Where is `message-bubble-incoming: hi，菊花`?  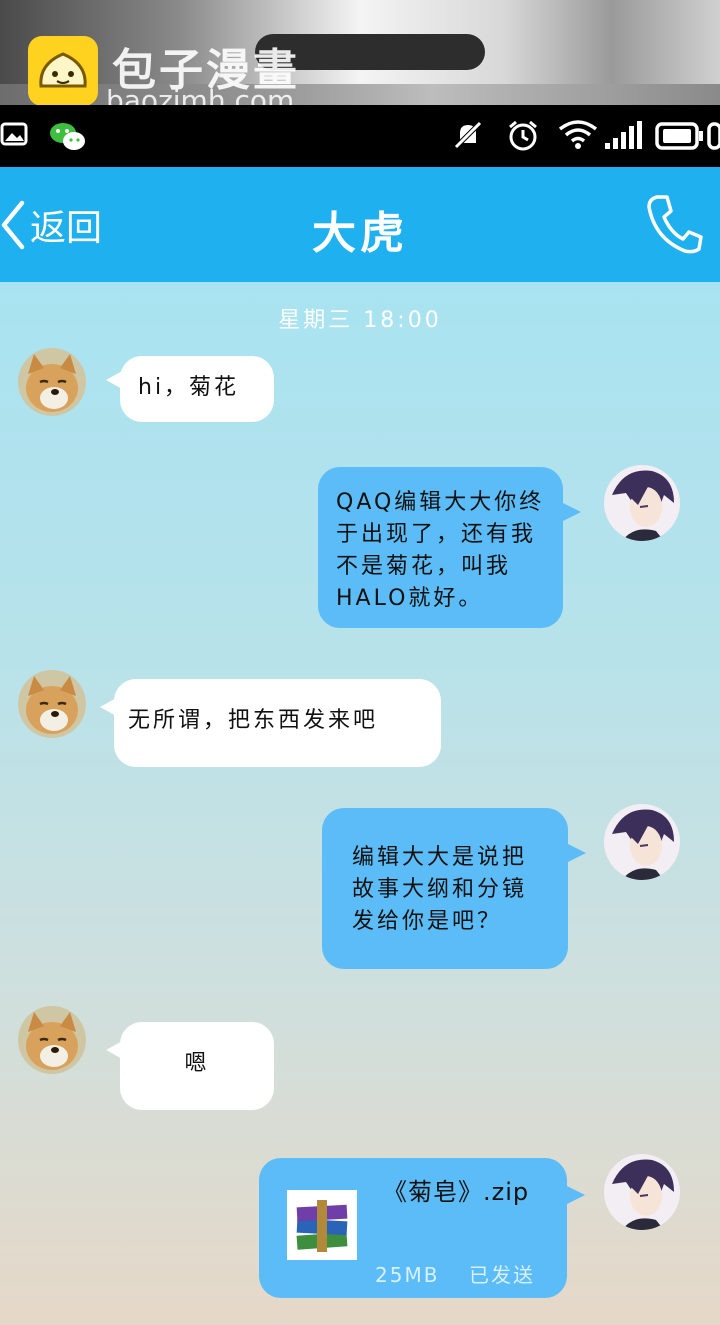
message-bubble-incoming: hi，菊花 is located at coordinates (190, 389).